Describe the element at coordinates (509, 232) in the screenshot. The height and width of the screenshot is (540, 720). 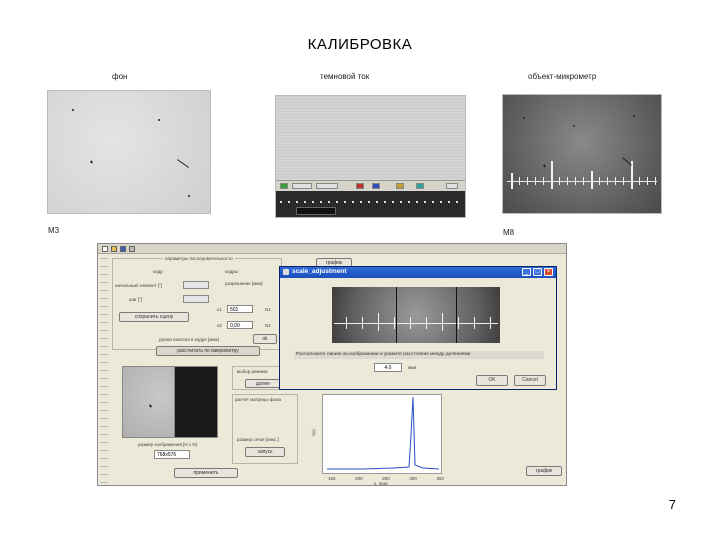
I see `right-tag: M8` at that location.